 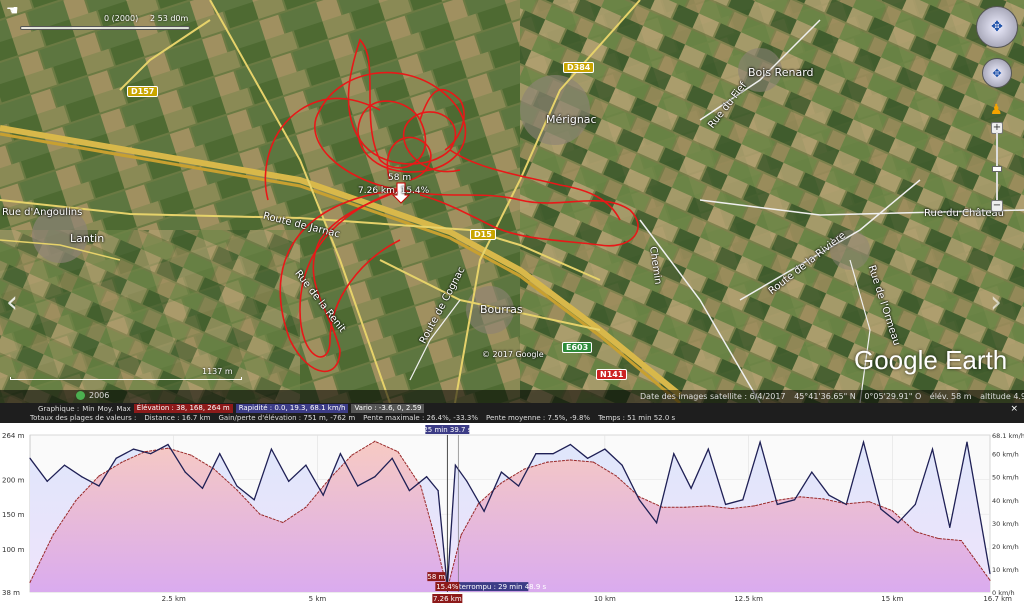 What do you see at coordinates (1005, 524) in the screenshot?
I see `right-tick-label: 30 km/h` at bounding box center [1005, 524].